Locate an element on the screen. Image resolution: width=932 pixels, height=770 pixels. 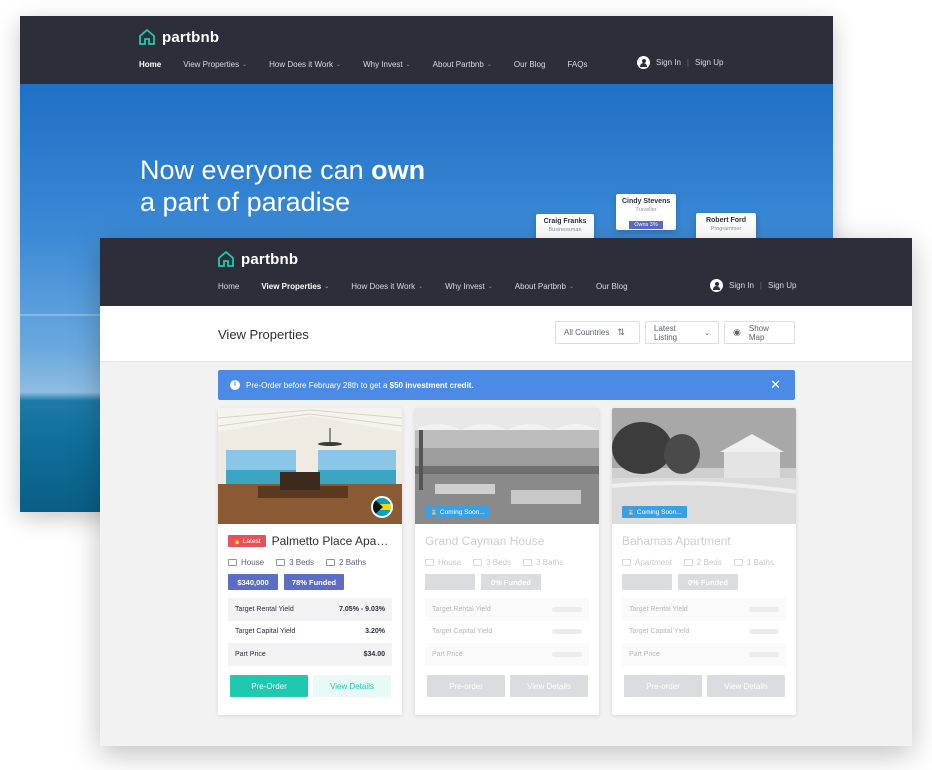
eye-icon: ◉ is located at coordinates (737, 332).